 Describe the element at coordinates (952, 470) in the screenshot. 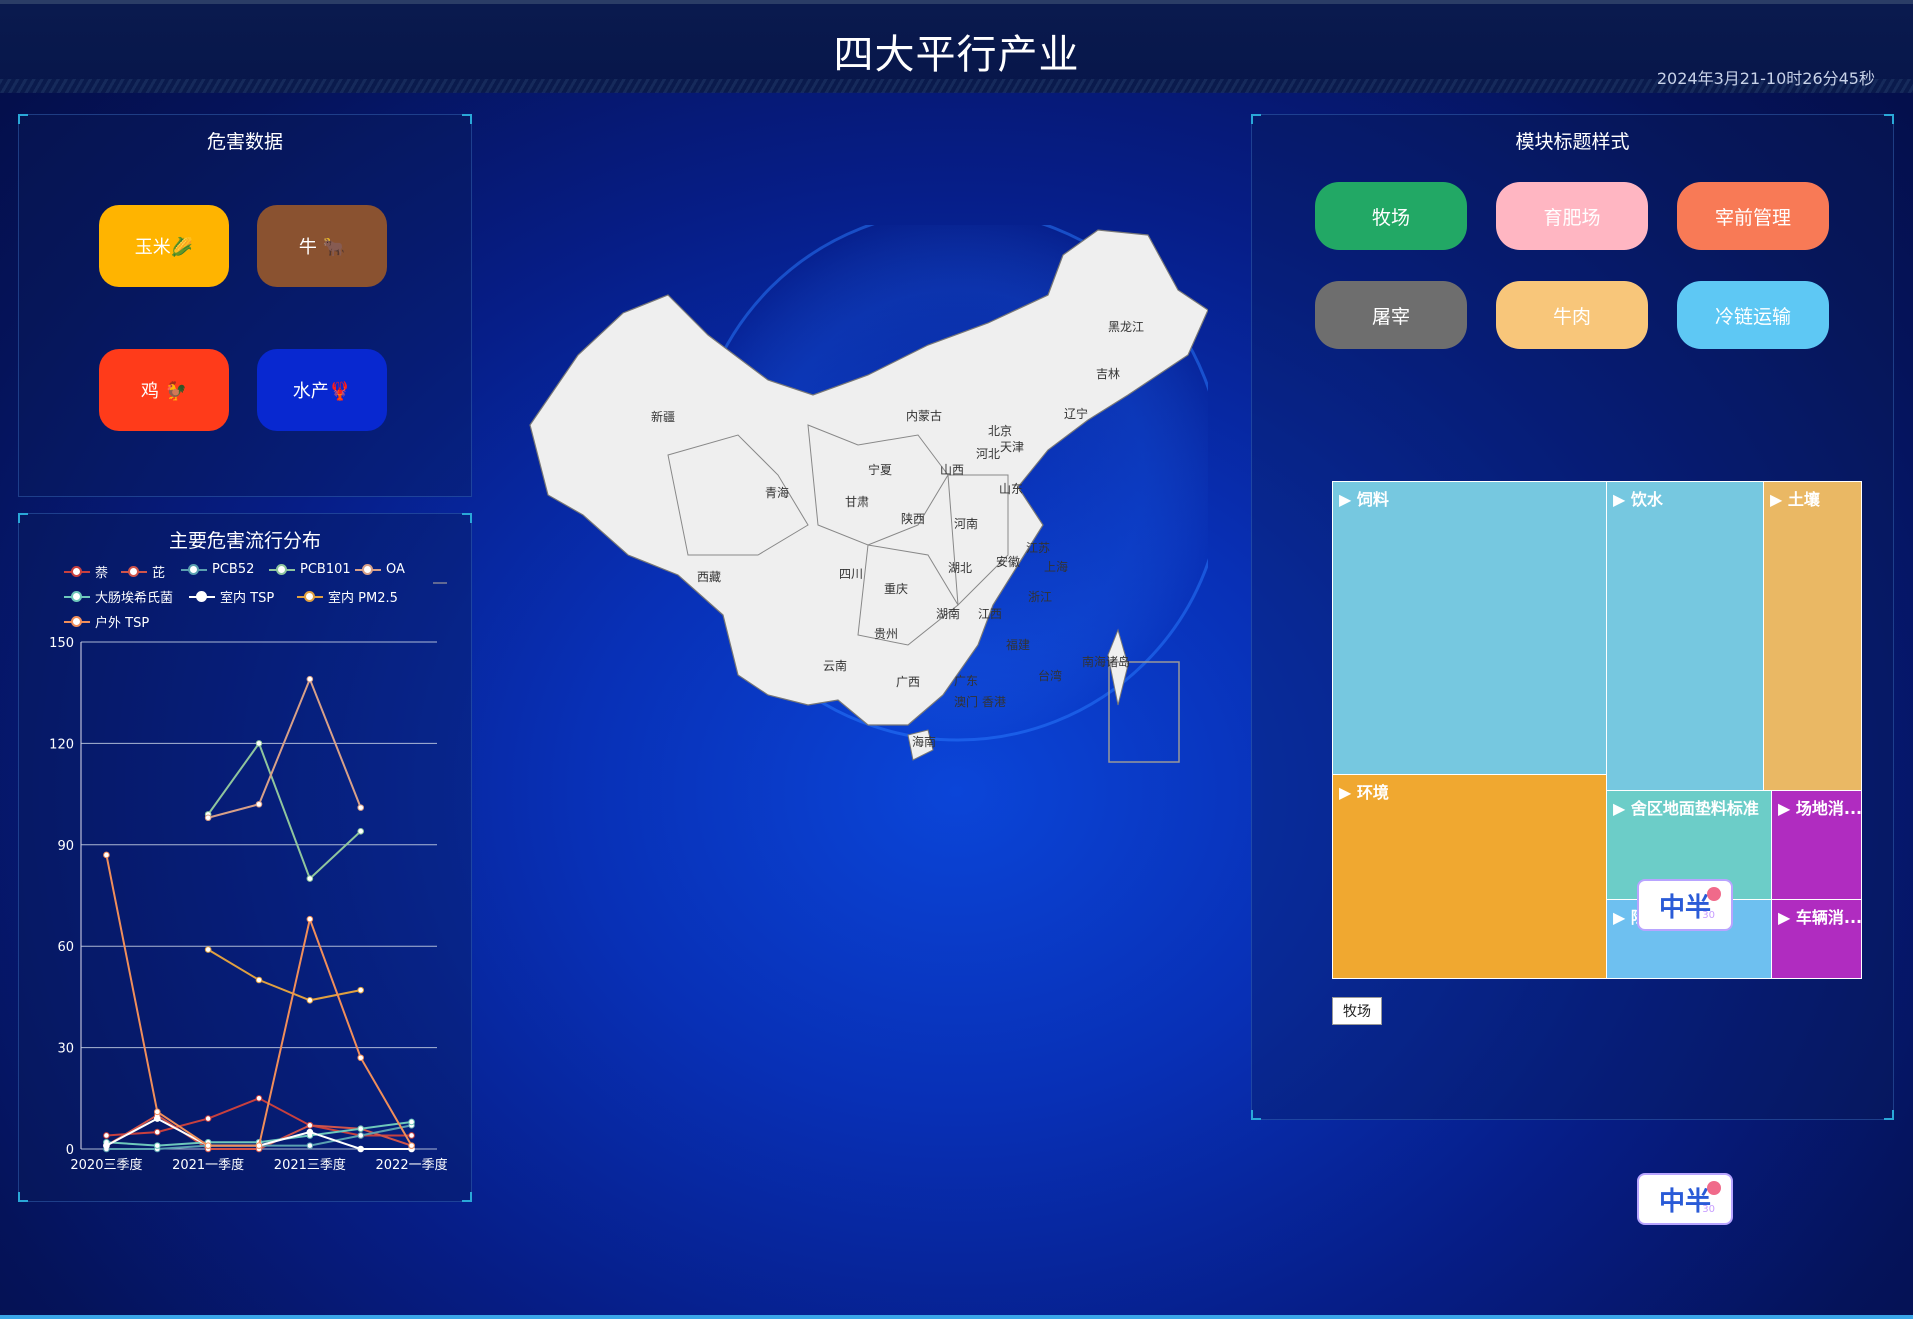

I see `map-label-shanxi: 山西` at that location.